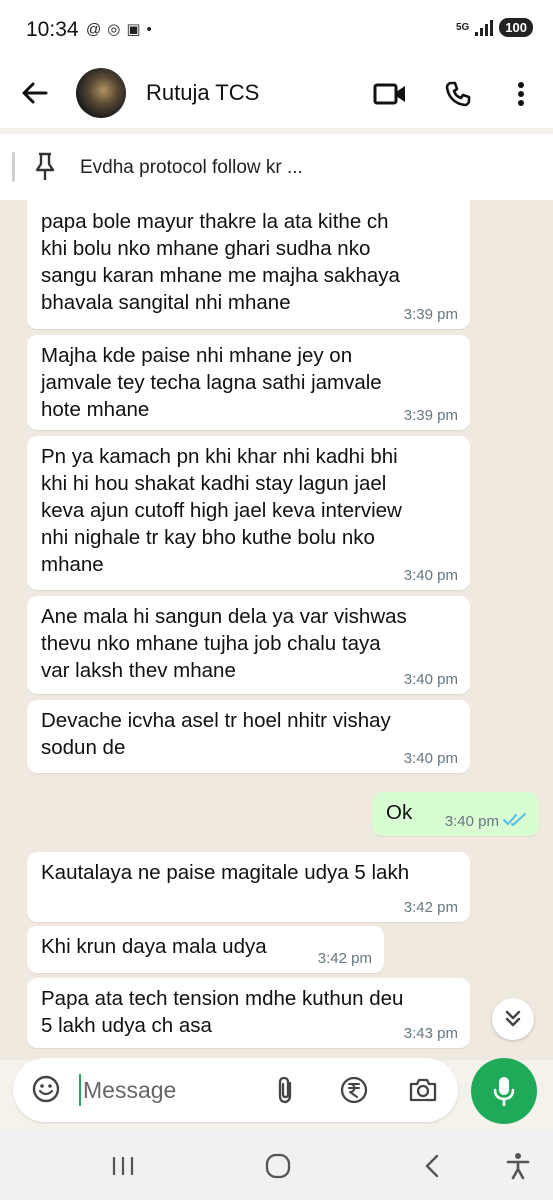  Describe the element at coordinates (45, 166) in the screenshot. I see `pin-icon` at that location.